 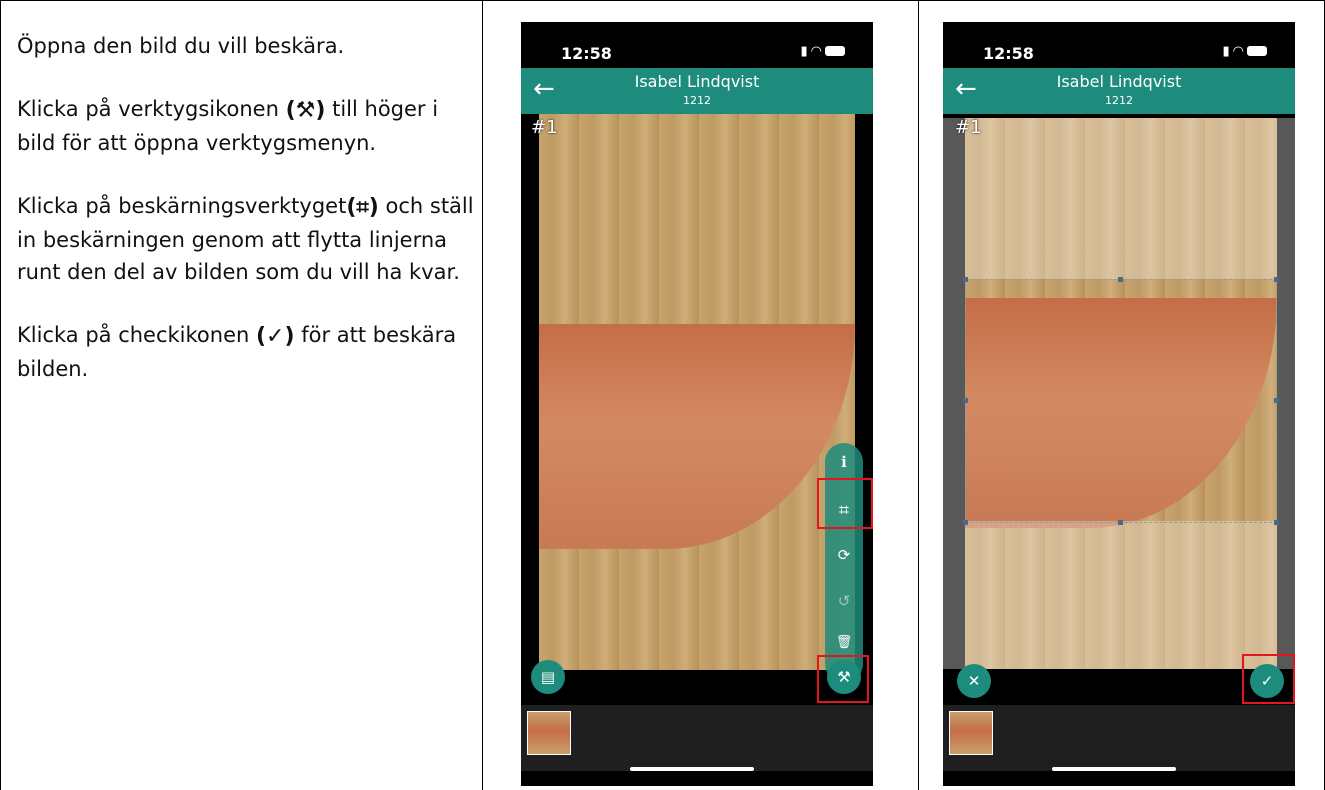 What do you see at coordinates (548, 677) in the screenshot?
I see `comment-button: ▤` at bounding box center [548, 677].